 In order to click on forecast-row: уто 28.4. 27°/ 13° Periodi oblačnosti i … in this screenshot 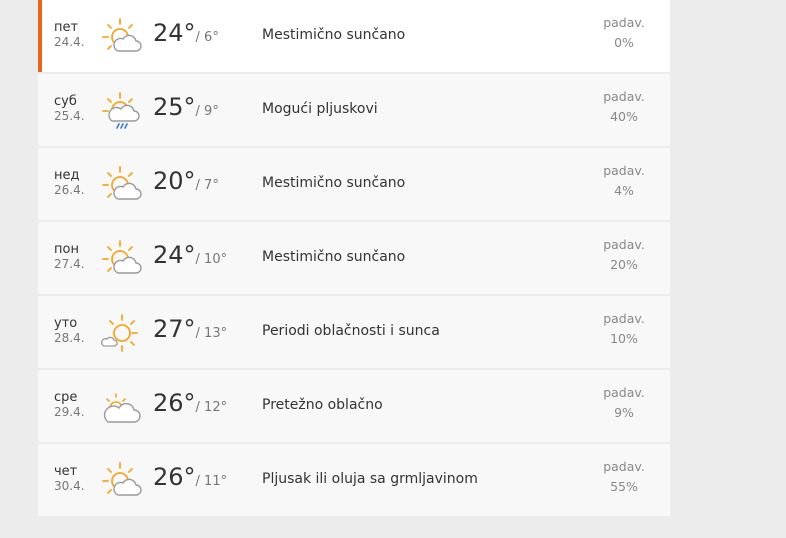, I will do `click(354, 333)`.